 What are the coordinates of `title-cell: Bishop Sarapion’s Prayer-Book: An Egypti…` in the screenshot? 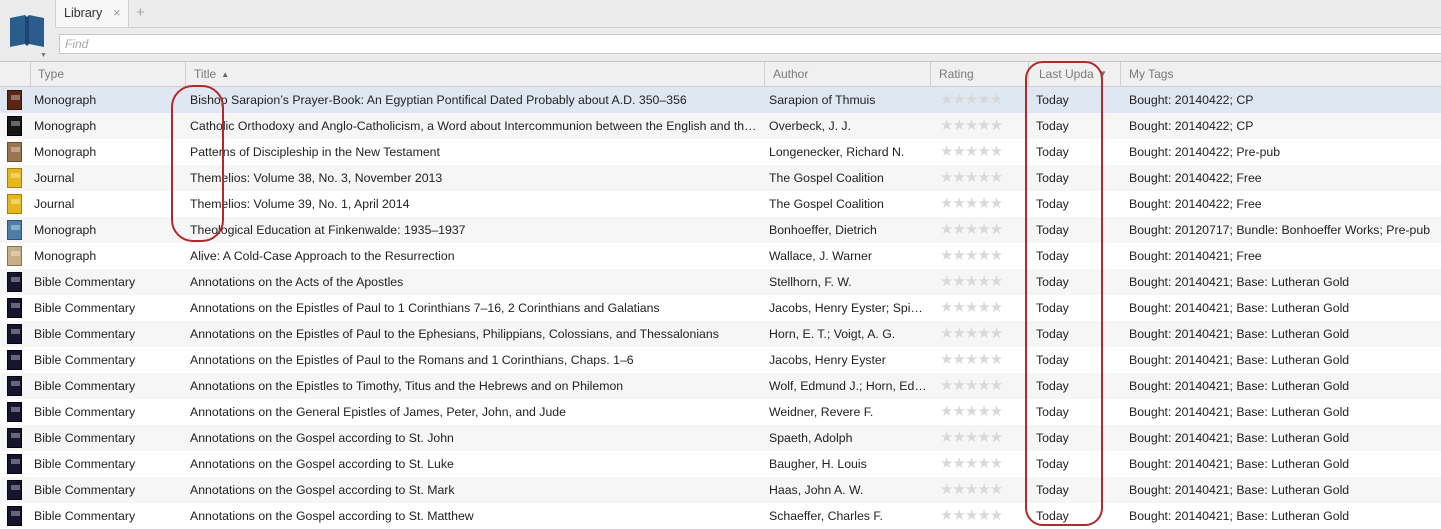 It's located at (438, 100).